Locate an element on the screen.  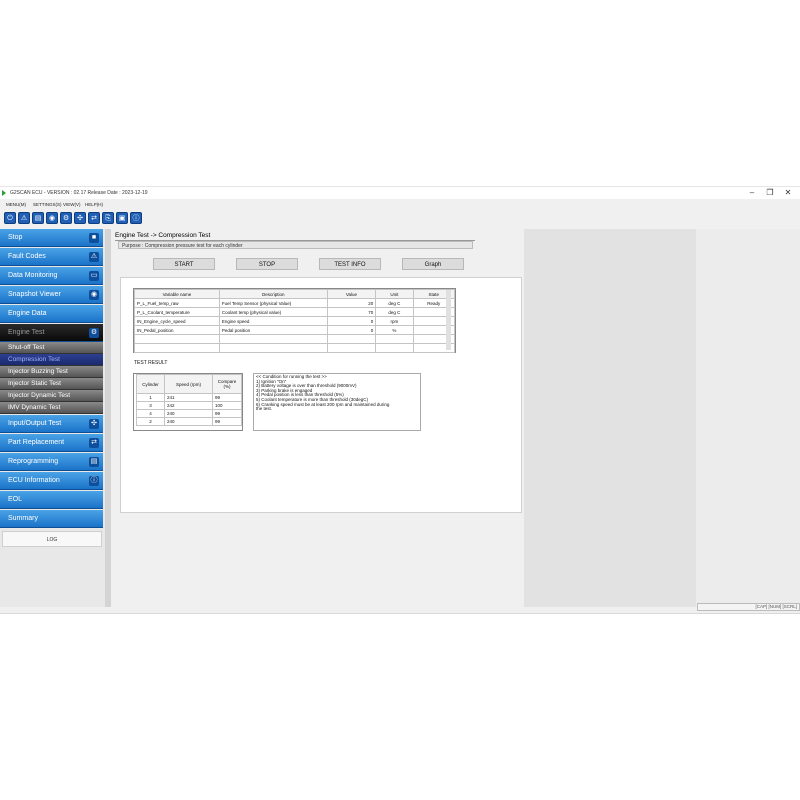
warning-icon: ⚠ is located at coordinates (94, 257).